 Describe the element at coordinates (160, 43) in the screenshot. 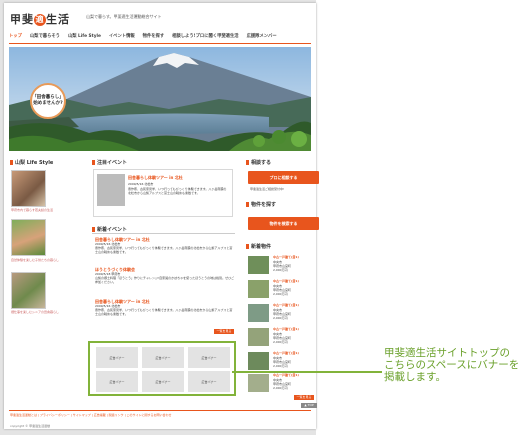

I see `nav-underline` at that location.